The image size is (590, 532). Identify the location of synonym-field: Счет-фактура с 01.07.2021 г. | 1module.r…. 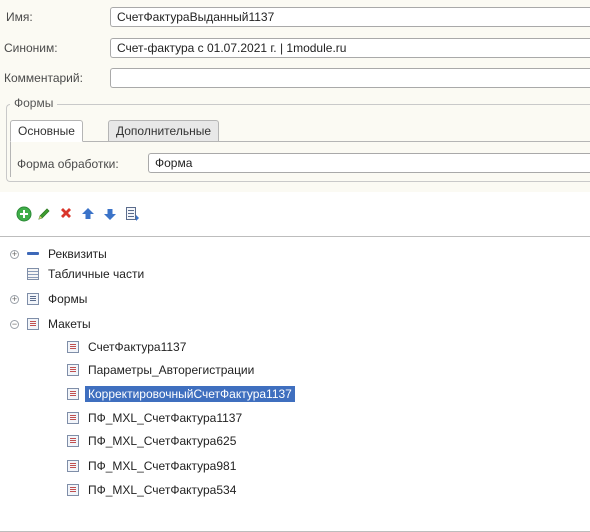
(350, 48).